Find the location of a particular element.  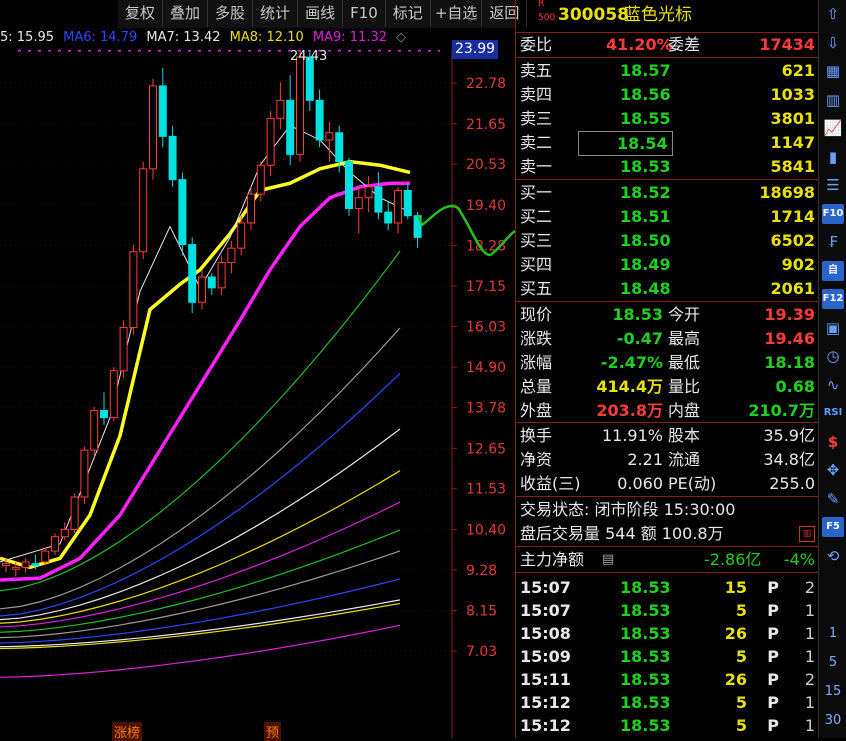

f5-icon: F5 is located at coordinates (833, 527).